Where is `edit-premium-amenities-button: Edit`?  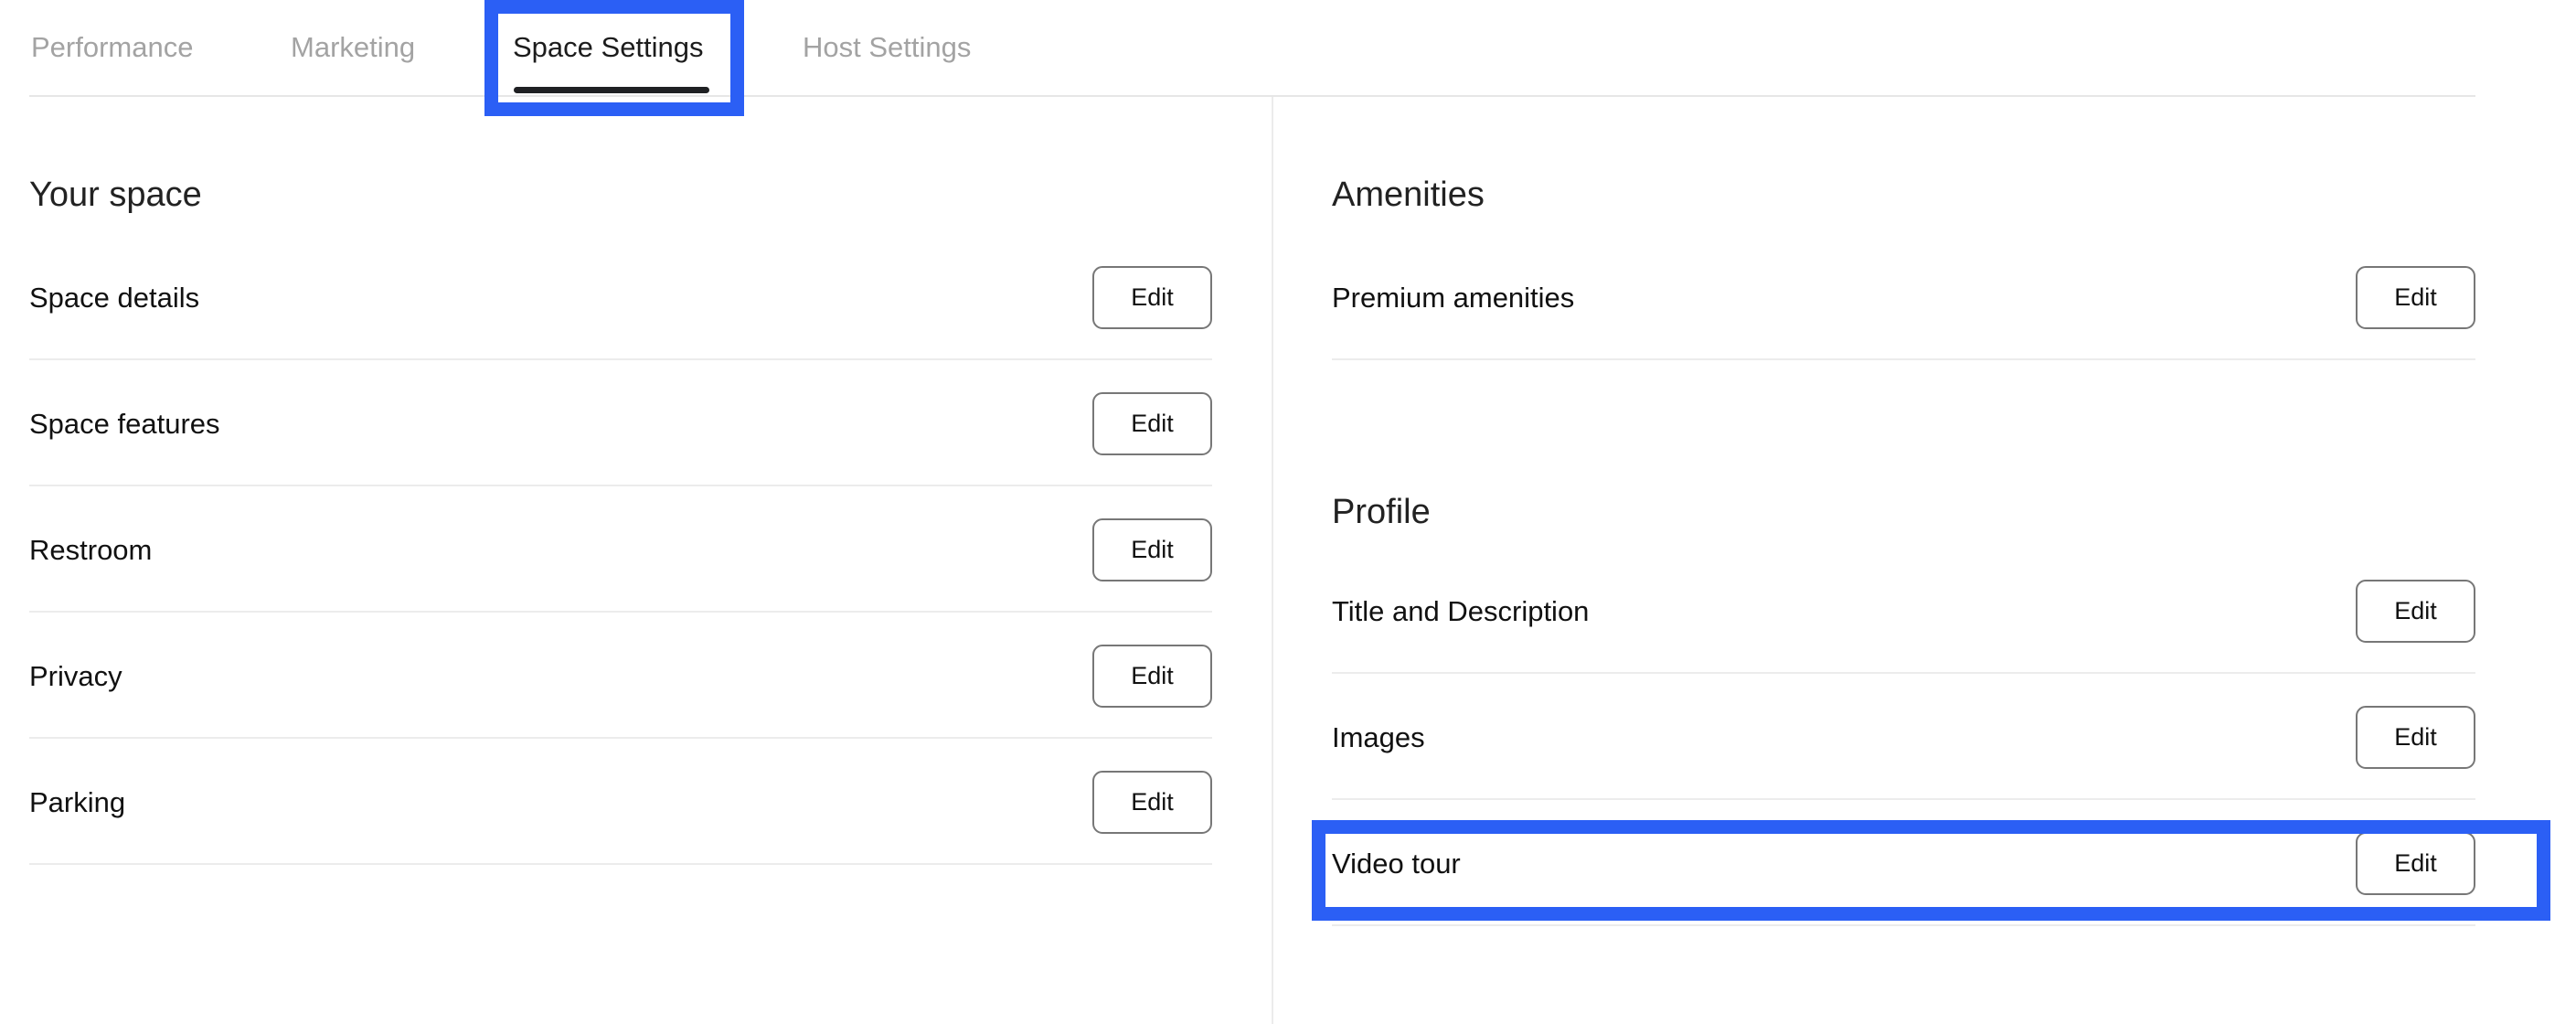 edit-premium-amenities-button: Edit is located at coordinates (2415, 297).